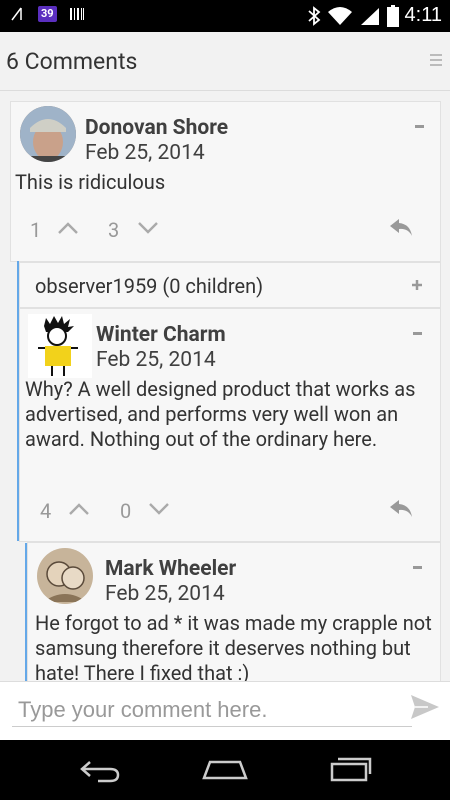 The width and height of the screenshot is (450, 800). I want to click on page-title: 6 Comments, so click(72, 61).